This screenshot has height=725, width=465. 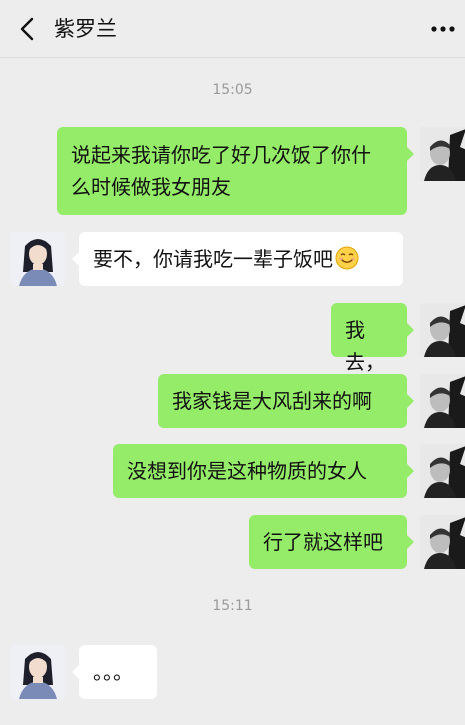 What do you see at coordinates (232, 606) in the screenshot?
I see `timestamp: 15:11` at bounding box center [232, 606].